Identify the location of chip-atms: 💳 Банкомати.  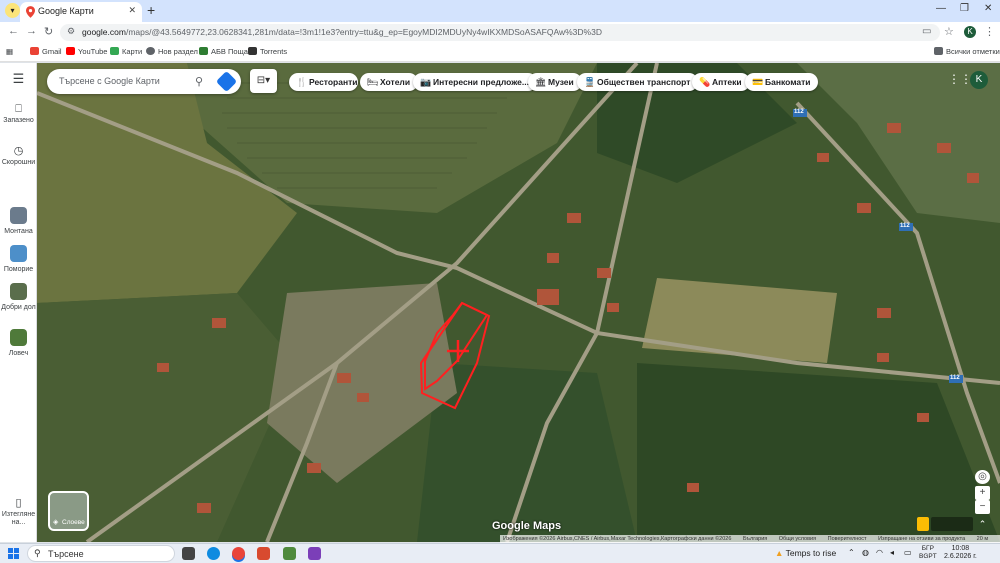
(782, 82).